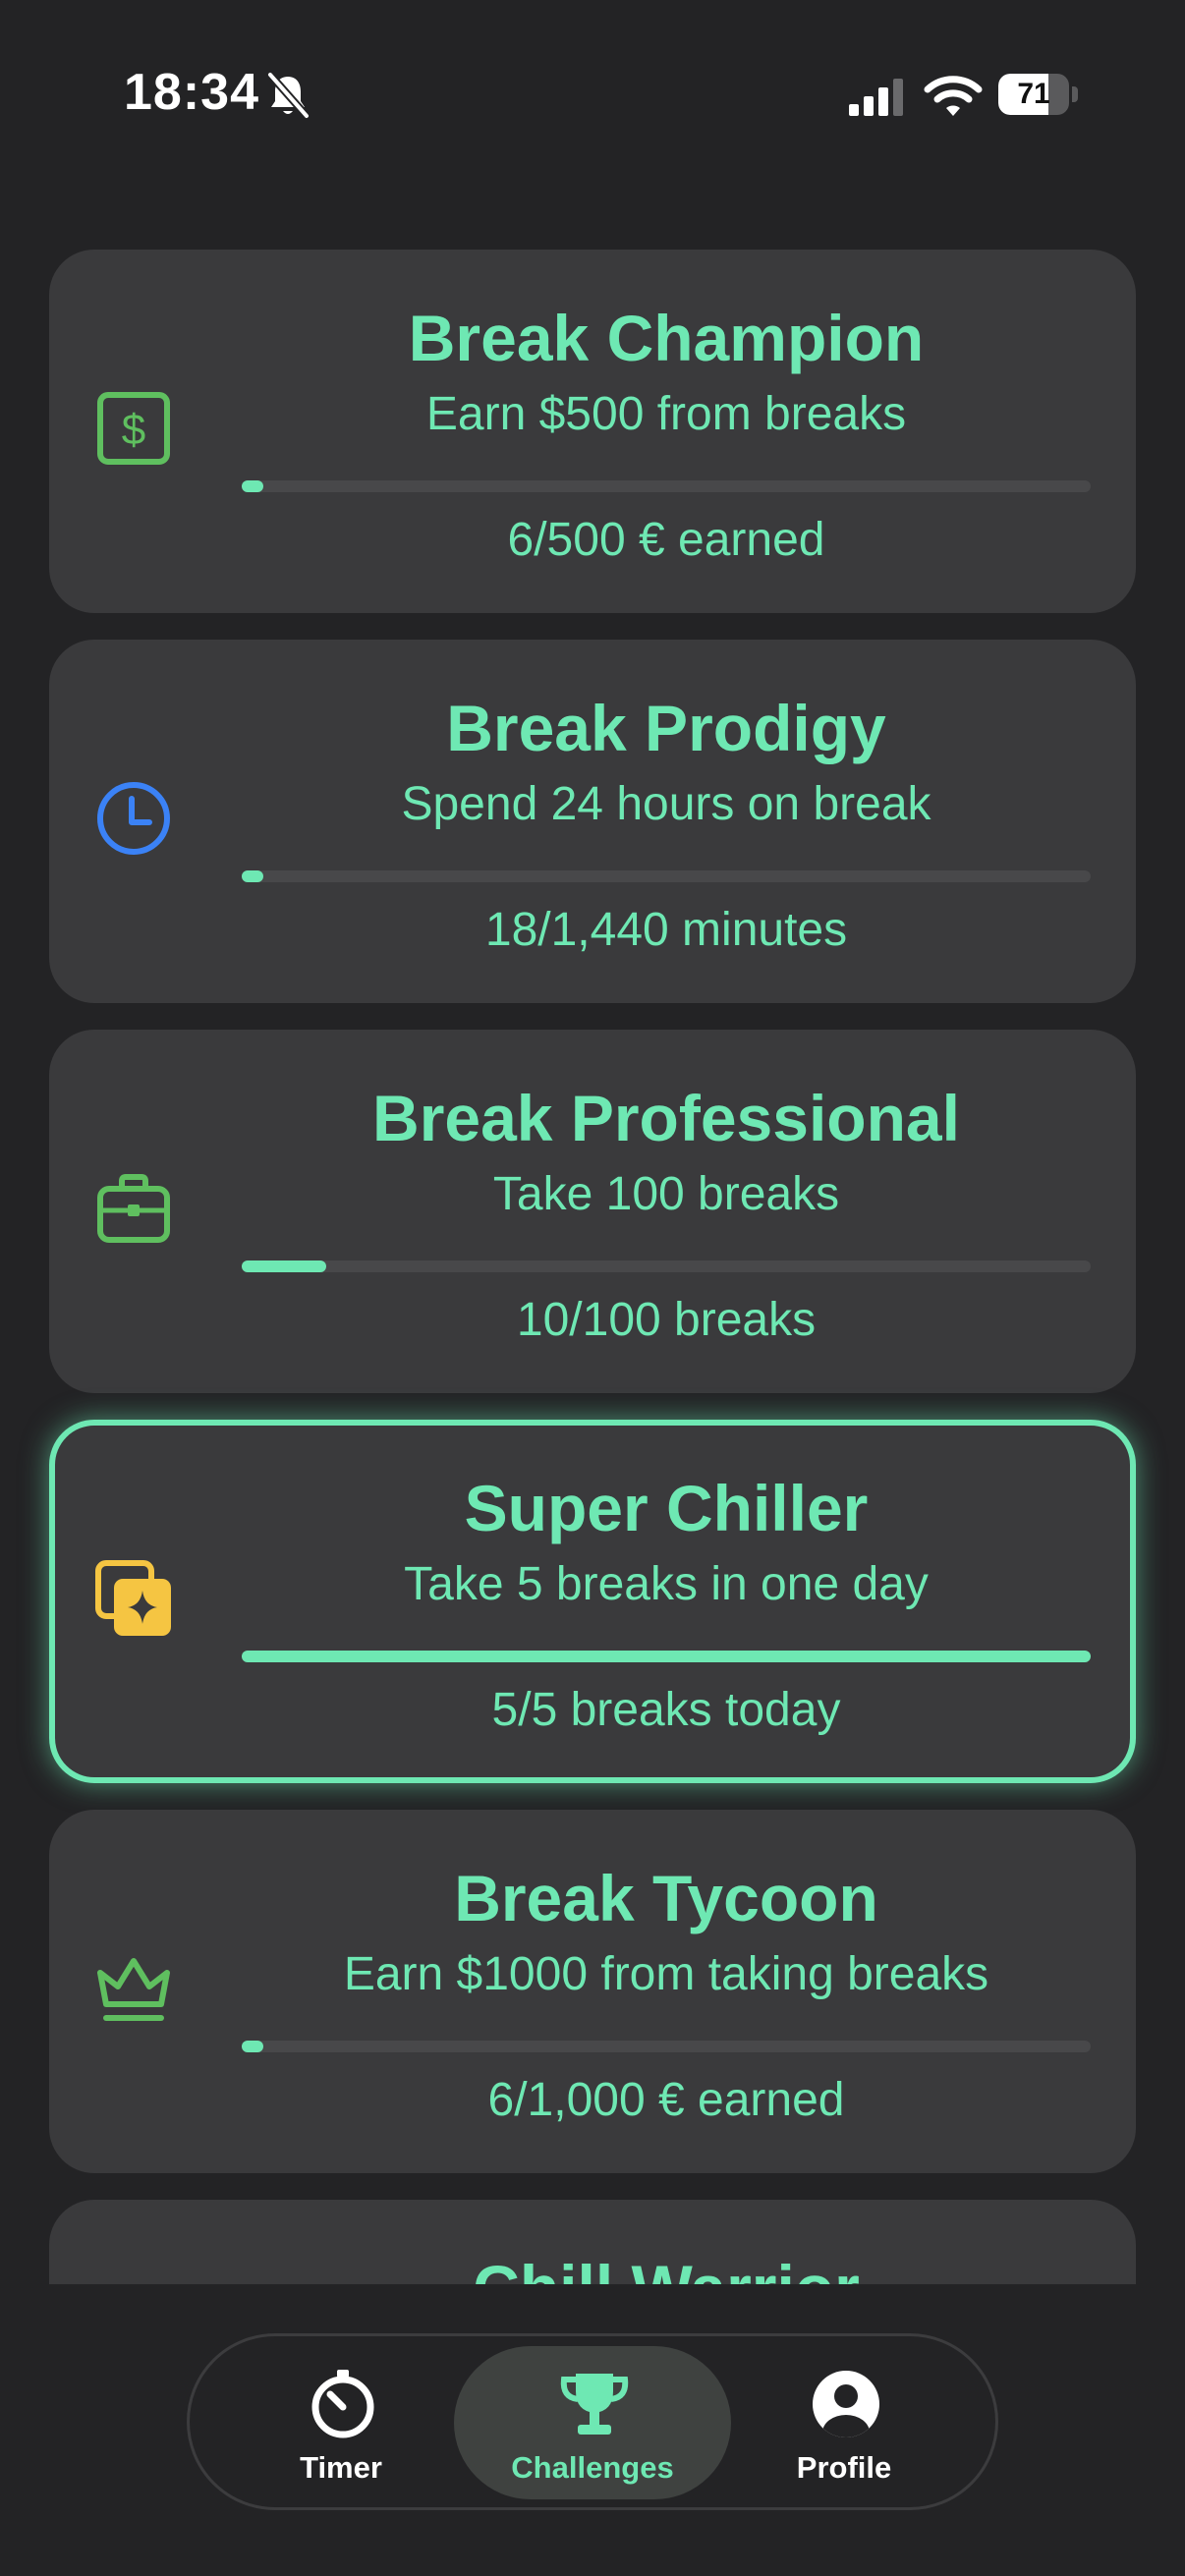  What do you see at coordinates (666, 1710) in the screenshot?
I see `challenge-progress: 5/5 breaks today` at bounding box center [666, 1710].